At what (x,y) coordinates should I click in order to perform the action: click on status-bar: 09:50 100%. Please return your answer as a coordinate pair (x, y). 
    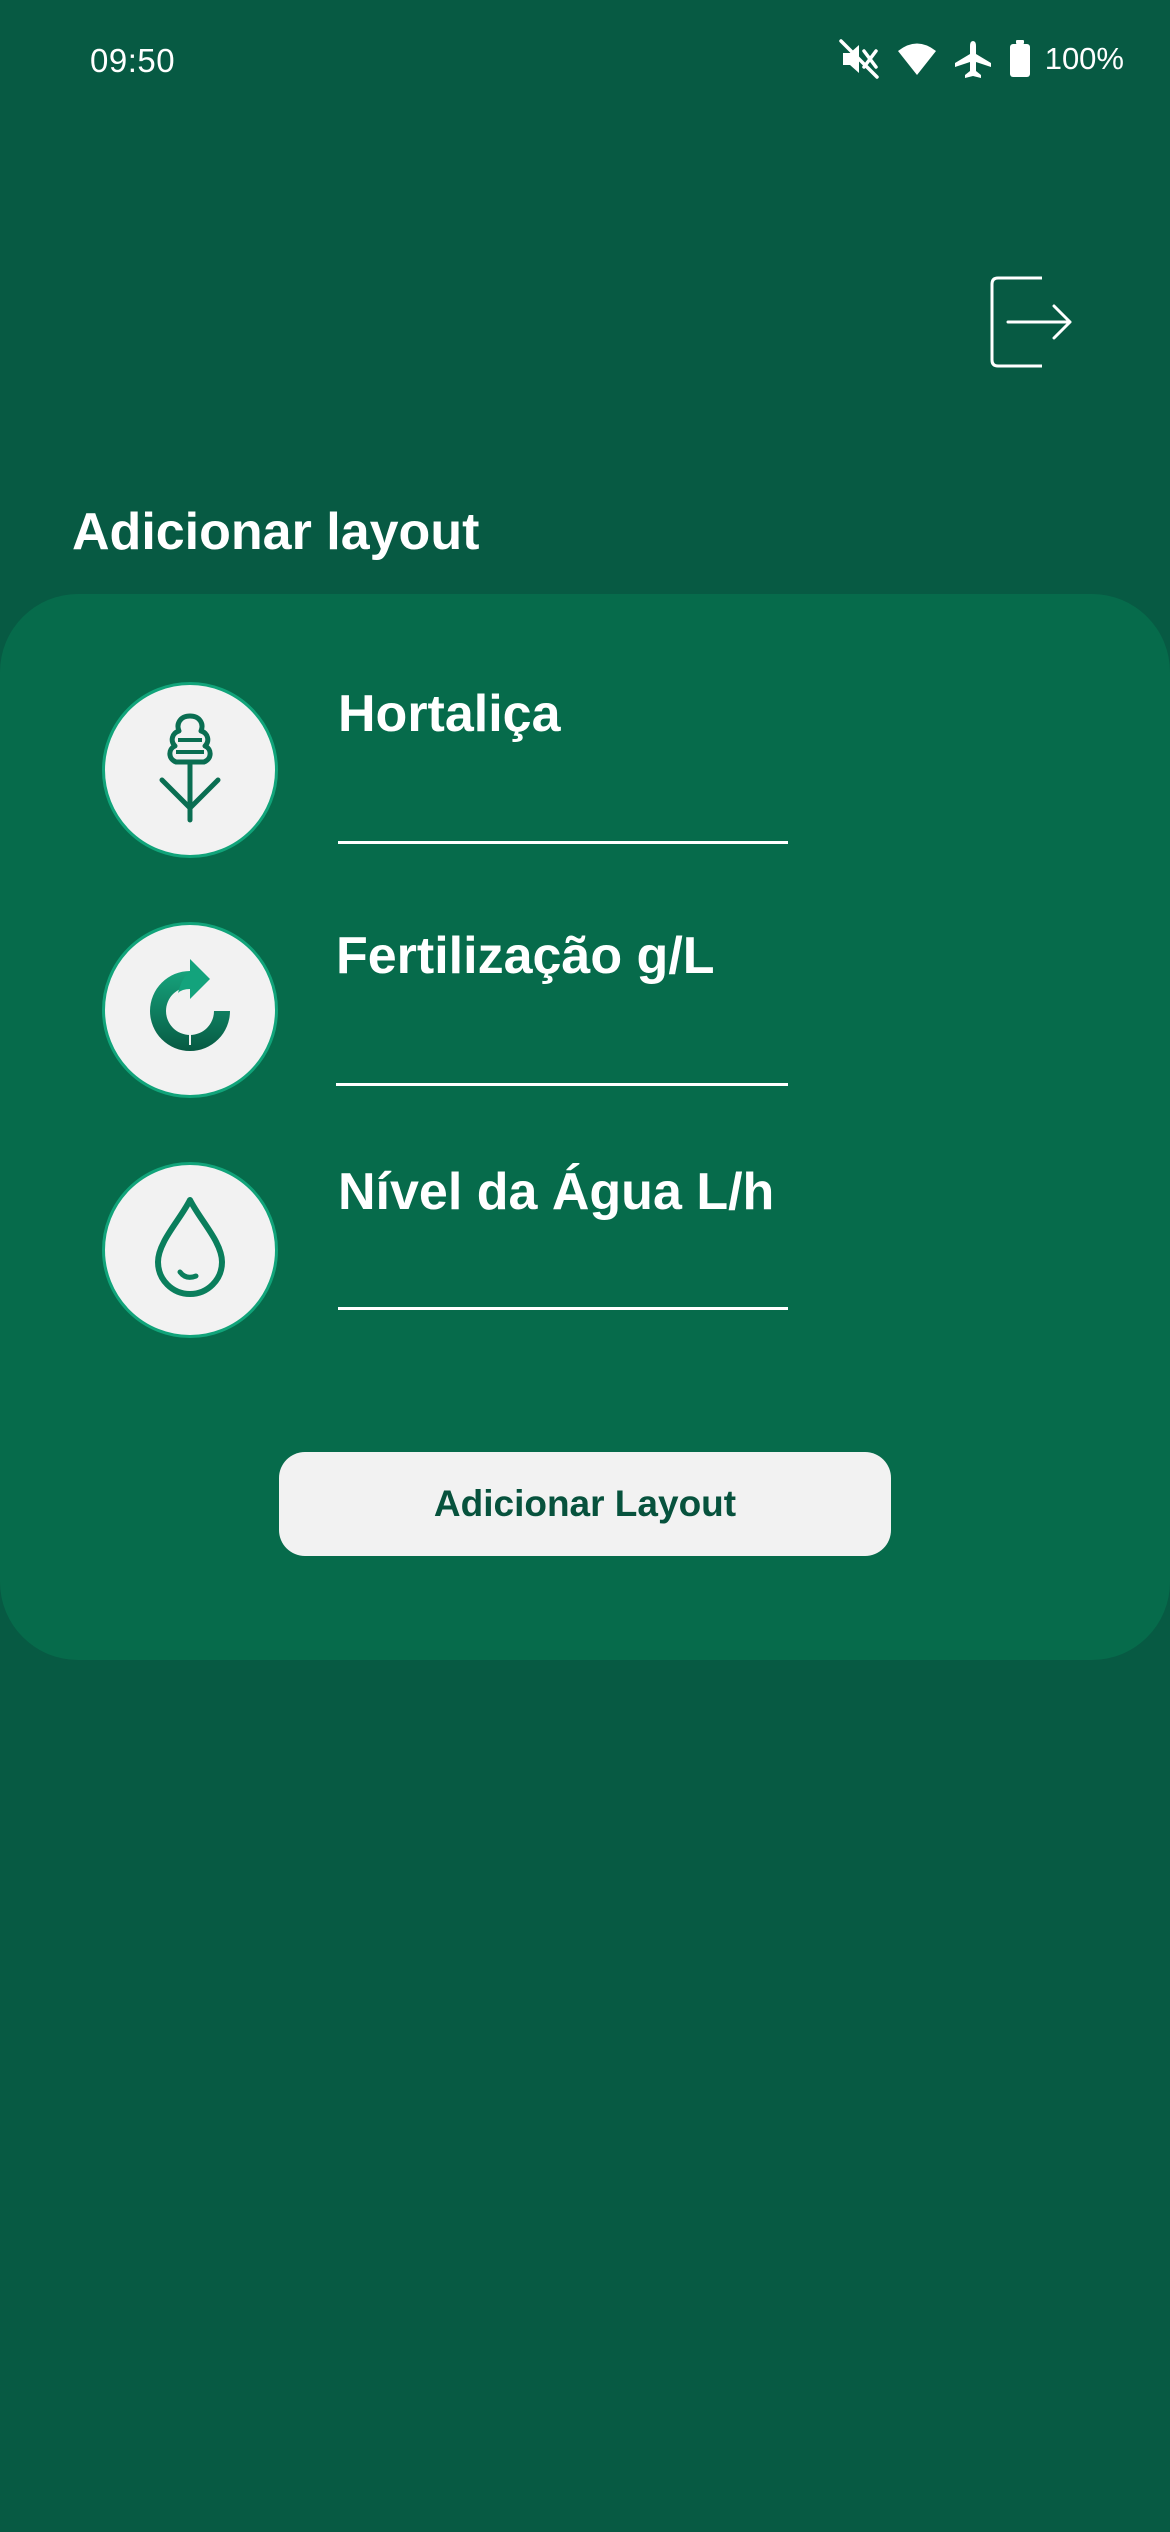
    Looking at the image, I should click on (585, 65).